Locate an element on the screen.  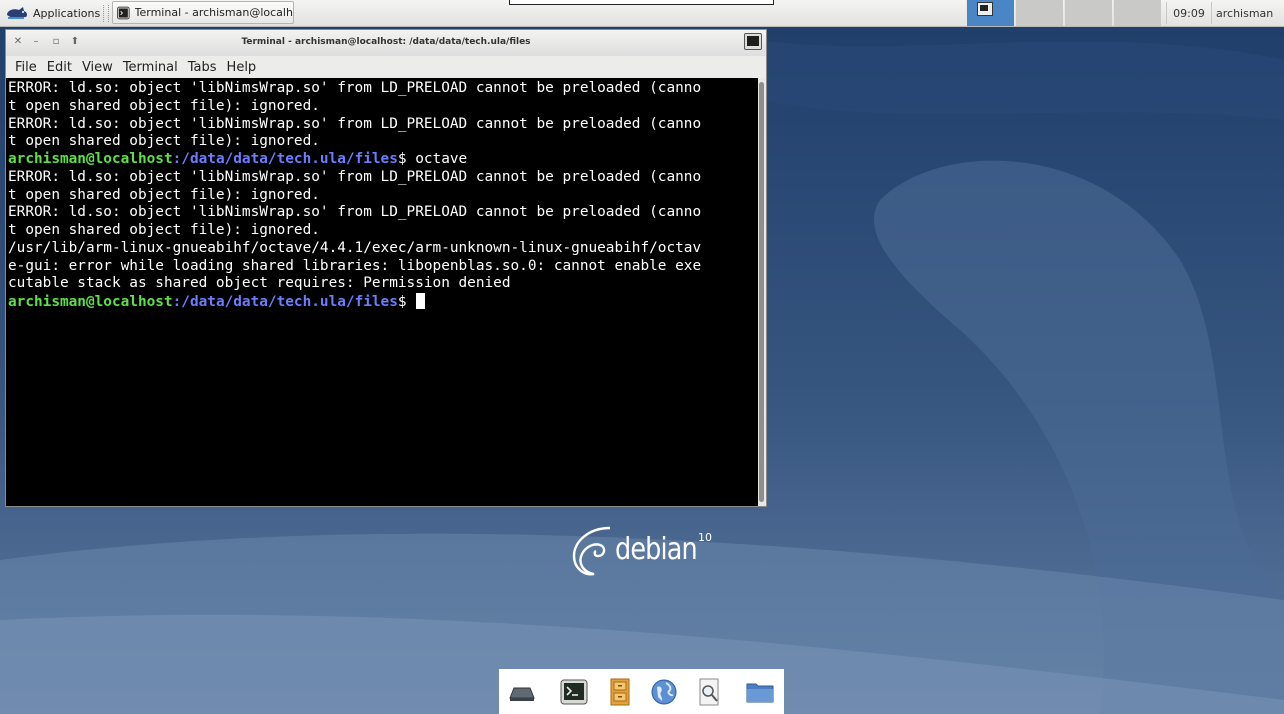
popup-box is located at coordinates (641, 2).